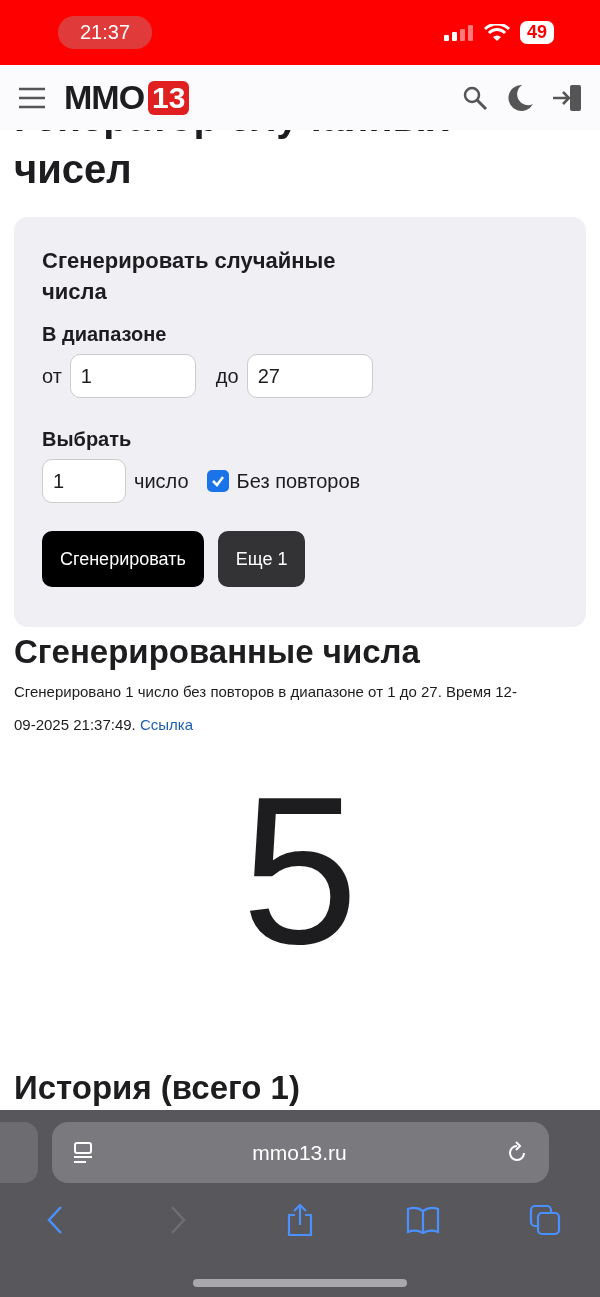  Describe the element at coordinates (536, 32) in the screenshot. I see `battery-level: 49` at that location.